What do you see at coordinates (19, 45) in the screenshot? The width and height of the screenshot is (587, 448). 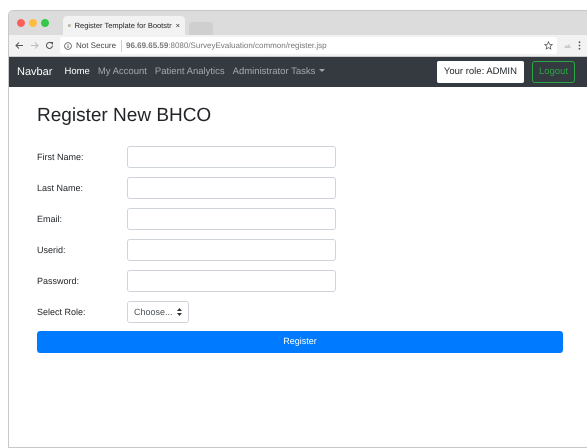 I see `back-icon` at bounding box center [19, 45].